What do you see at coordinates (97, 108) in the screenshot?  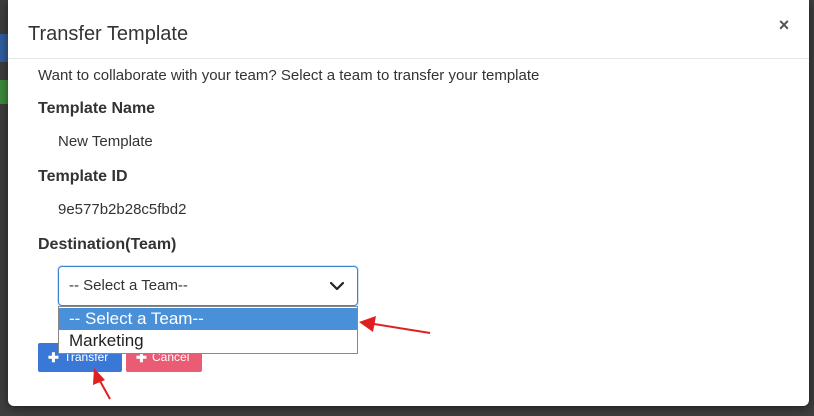 I see `template-name-label: Template Name` at bounding box center [97, 108].